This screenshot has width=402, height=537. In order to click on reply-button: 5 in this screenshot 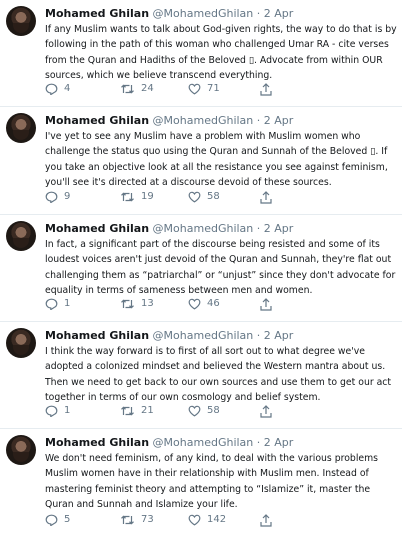, I will do `click(57, 520)`.